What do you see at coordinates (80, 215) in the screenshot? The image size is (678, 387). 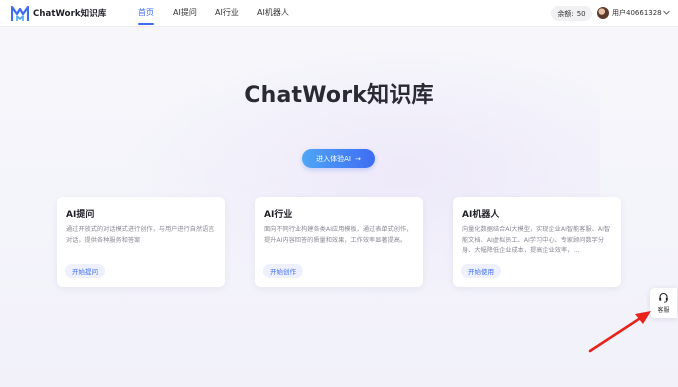 I see `card-title: AI提问` at bounding box center [80, 215].